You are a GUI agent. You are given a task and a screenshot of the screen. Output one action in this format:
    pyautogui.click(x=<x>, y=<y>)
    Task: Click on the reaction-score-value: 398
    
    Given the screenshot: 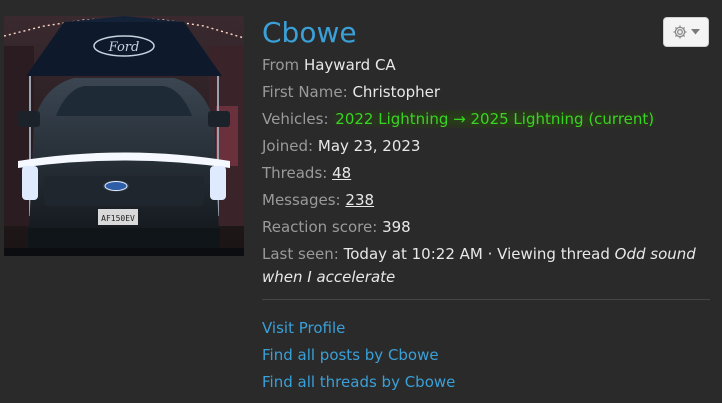 What is the action you would take?
    pyautogui.click(x=396, y=227)
    